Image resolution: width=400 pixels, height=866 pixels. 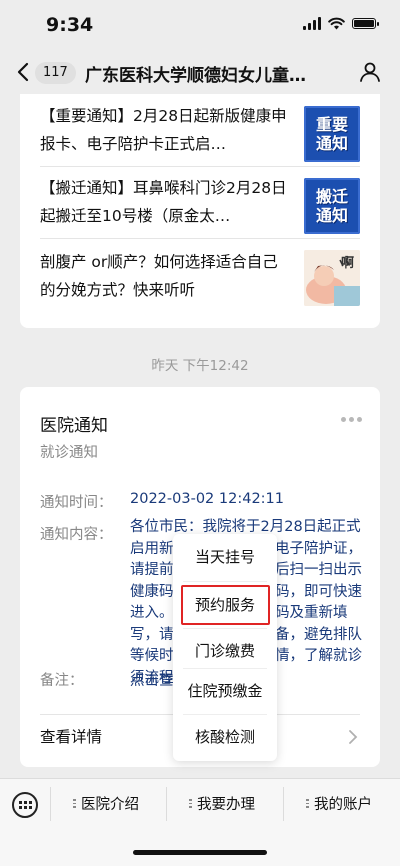 I want to click on cellular-signal-icon, so click(x=312, y=23).